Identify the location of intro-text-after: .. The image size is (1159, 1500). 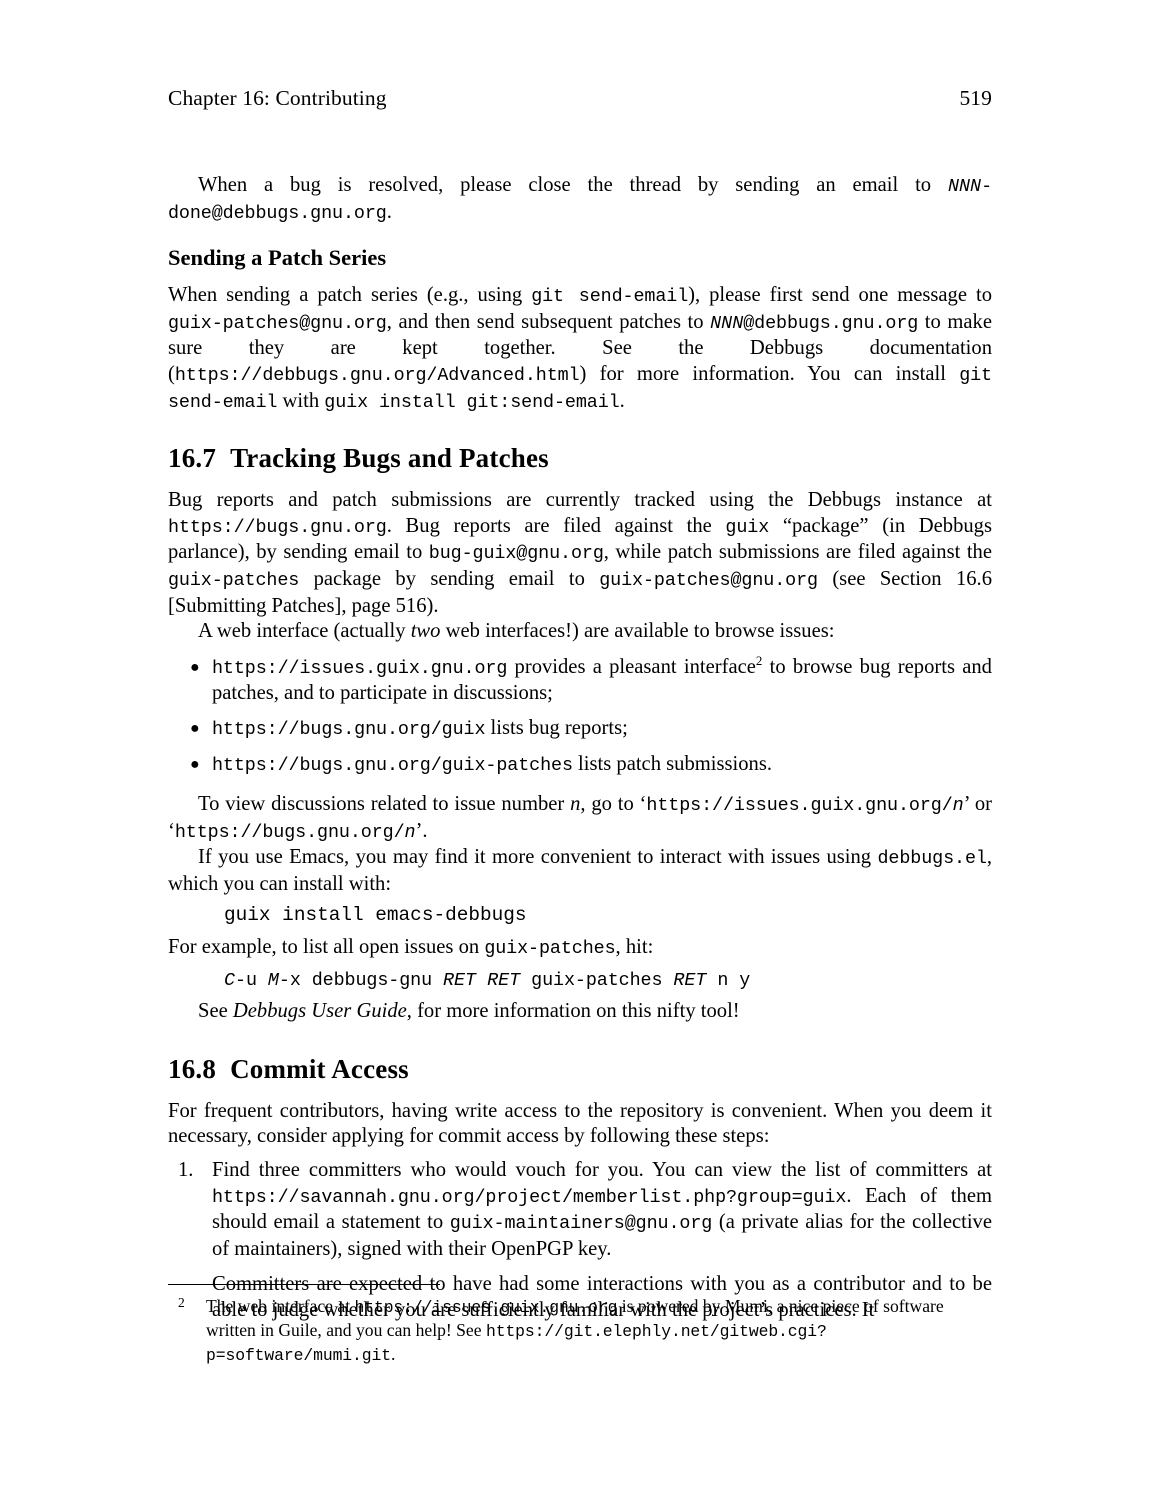
(389, 211).